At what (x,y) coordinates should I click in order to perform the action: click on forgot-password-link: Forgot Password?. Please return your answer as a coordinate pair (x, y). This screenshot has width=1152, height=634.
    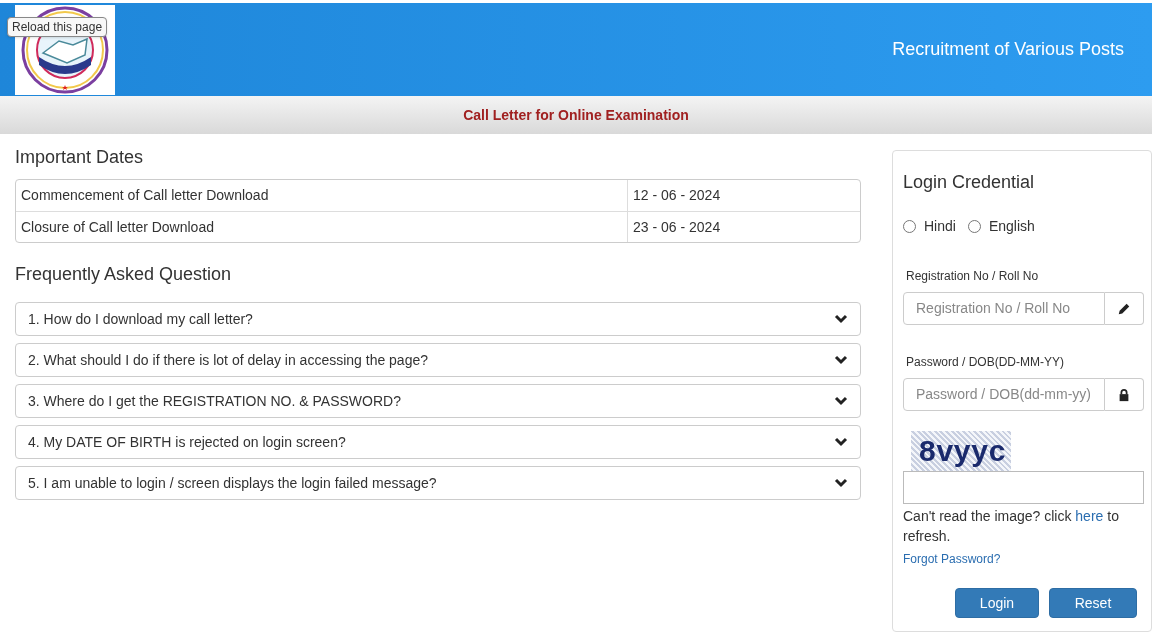
    Looking at the image, I should click on (1022, 559).